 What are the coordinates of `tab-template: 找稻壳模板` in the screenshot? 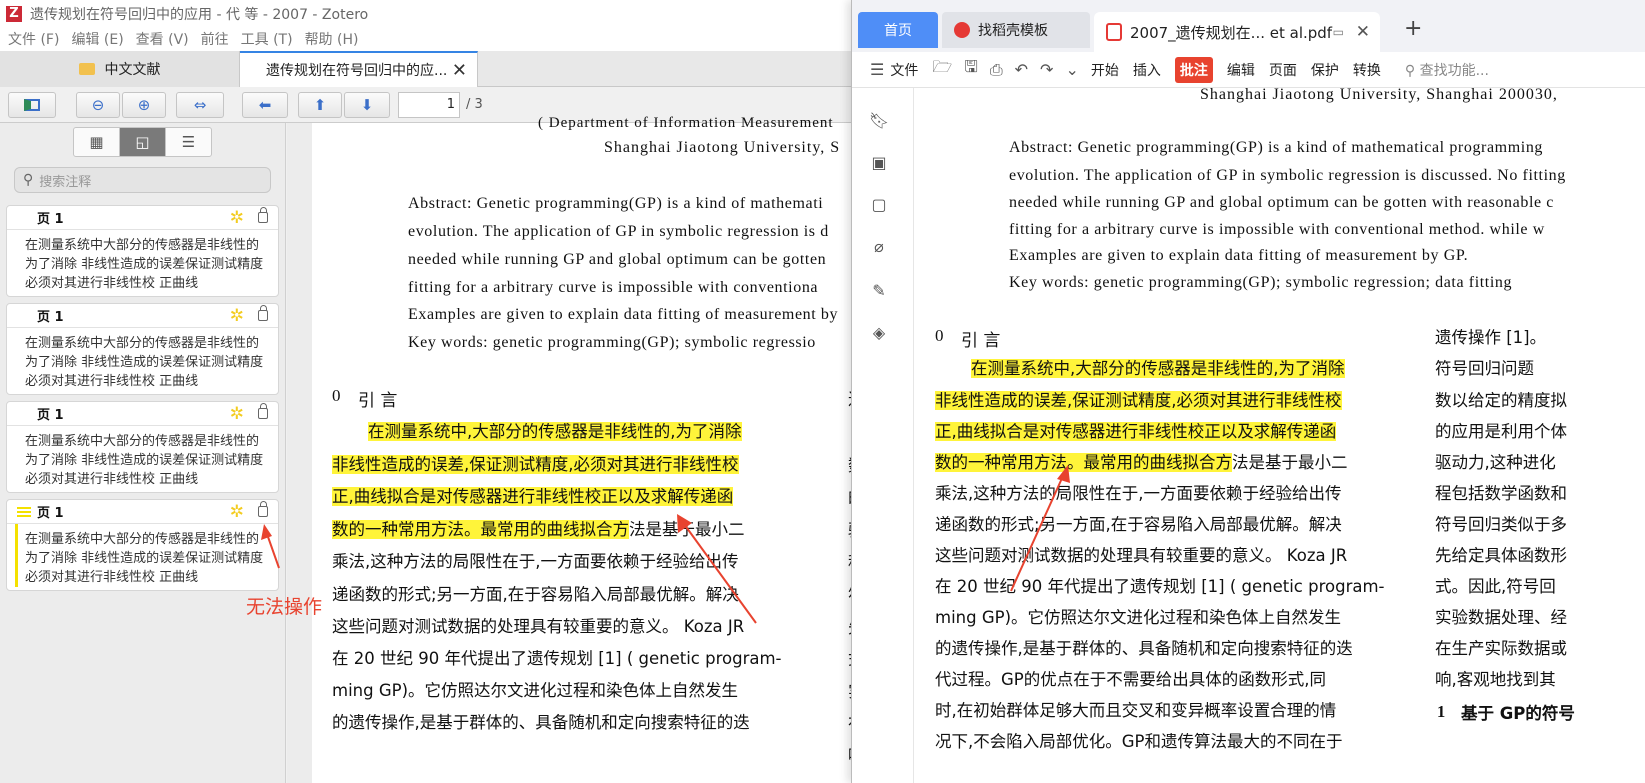 It's located at (1016, 30).